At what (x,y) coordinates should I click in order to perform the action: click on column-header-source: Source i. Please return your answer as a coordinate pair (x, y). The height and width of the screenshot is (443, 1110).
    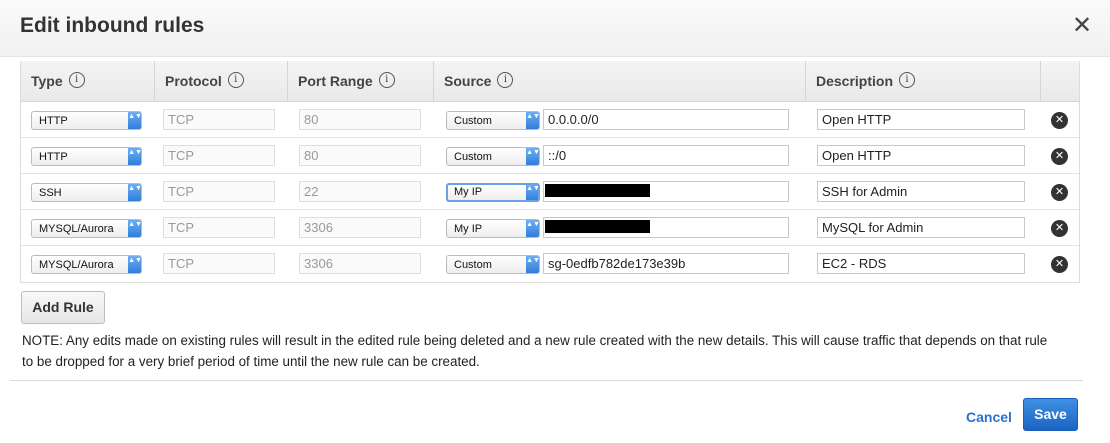
    Looking at the image, I should click on (619, 81).